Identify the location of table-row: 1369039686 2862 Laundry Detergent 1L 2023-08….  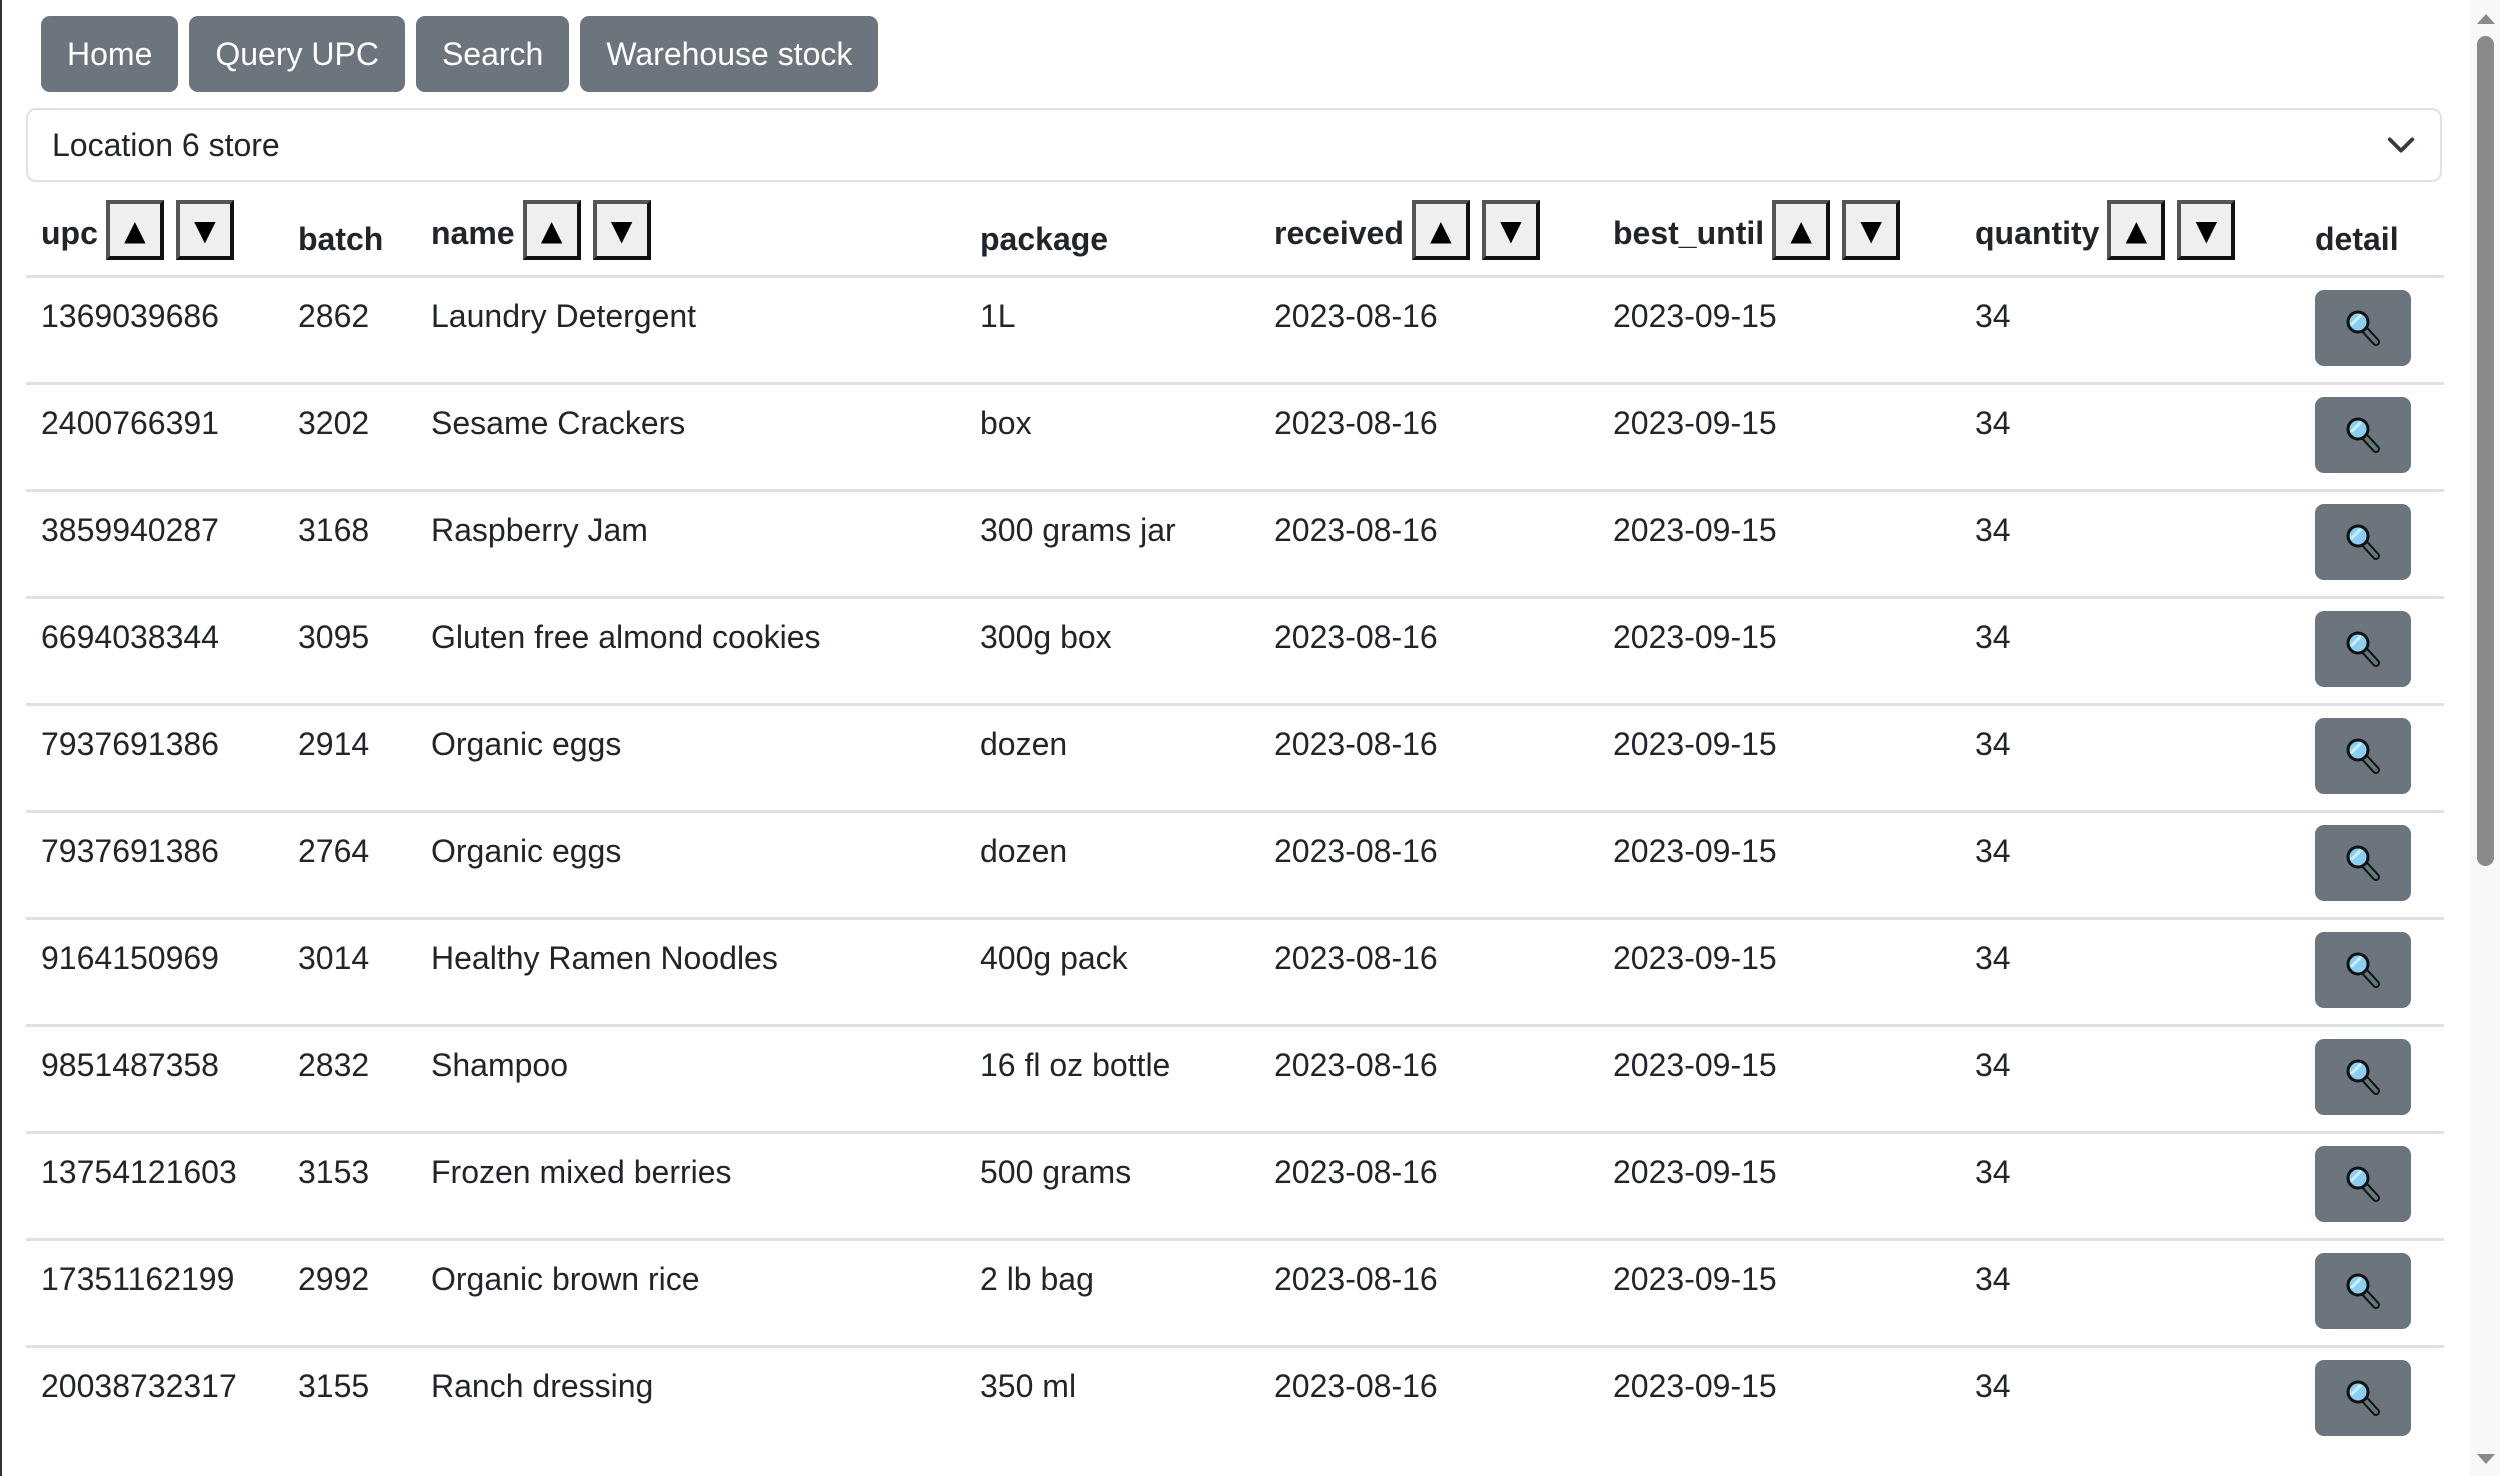
(1235, 330).